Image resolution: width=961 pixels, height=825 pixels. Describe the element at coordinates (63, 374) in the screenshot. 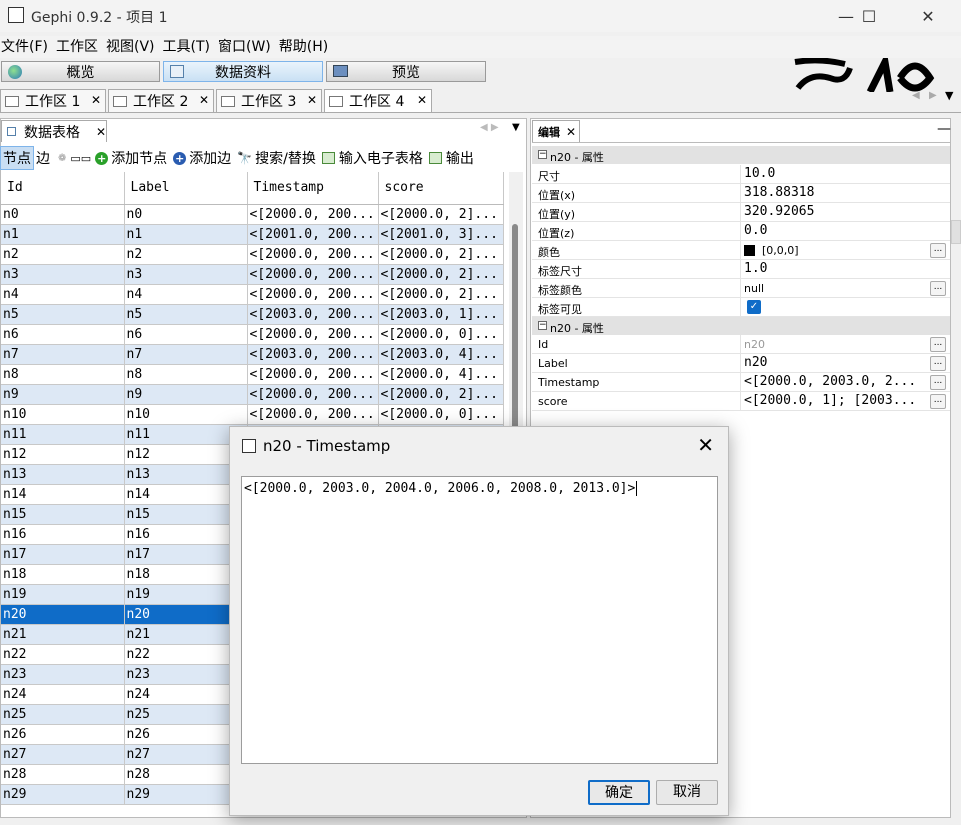

I see `table-cell: n8` at that location.